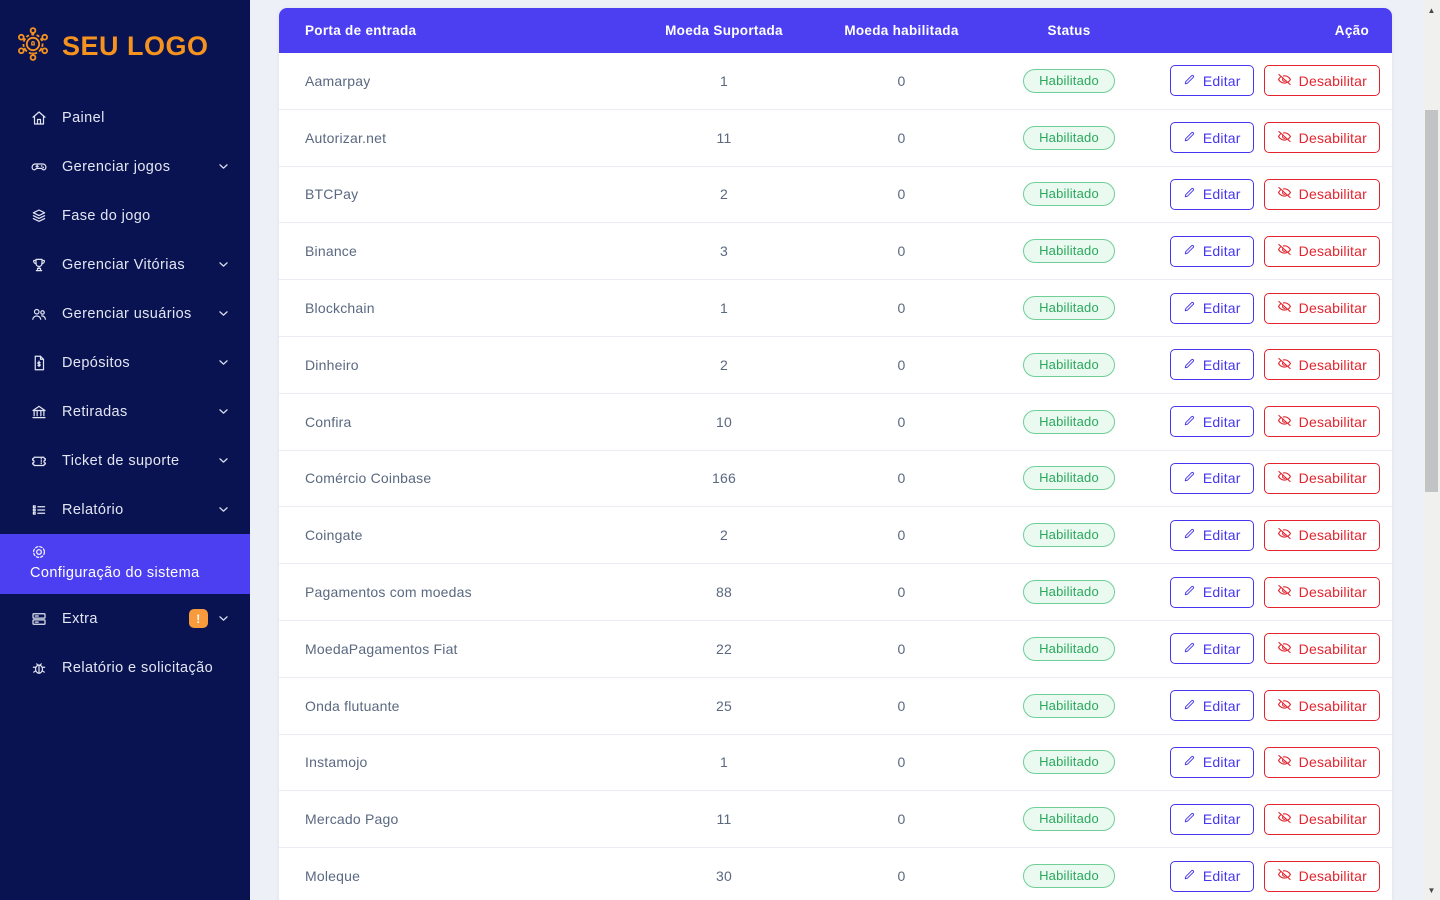 The height and width of the screenshot is (900, 1440). I want to click on sidebar-item-relat-rio-e-solicita-o: Relatório e solicitação, so click(125, 667).